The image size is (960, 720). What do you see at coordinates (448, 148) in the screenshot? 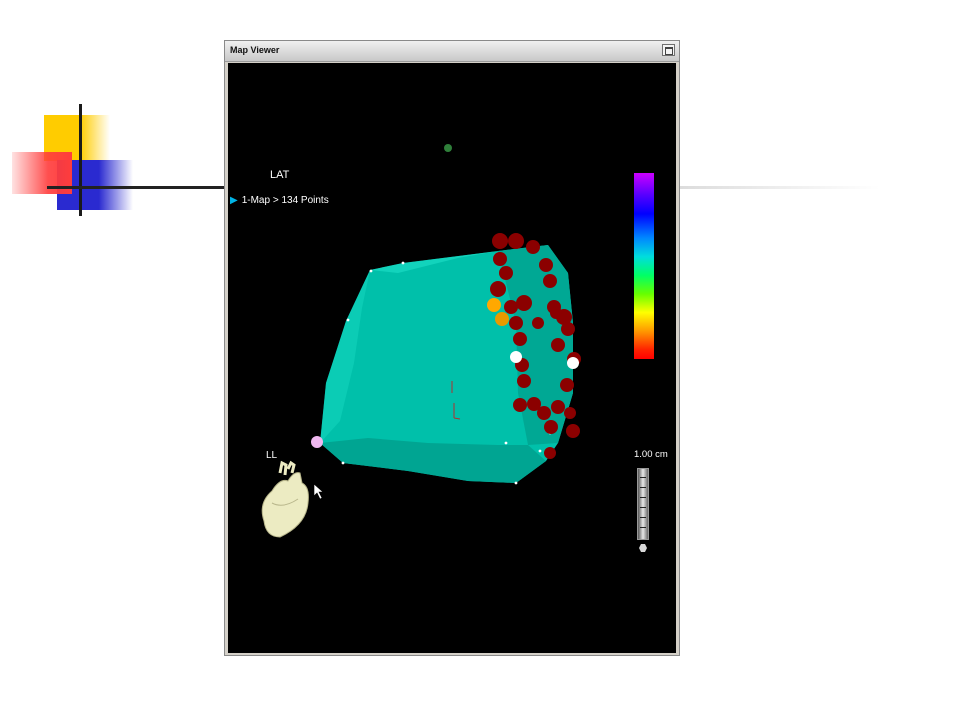
I see `reference-marker` at bounding box center [448, 148].